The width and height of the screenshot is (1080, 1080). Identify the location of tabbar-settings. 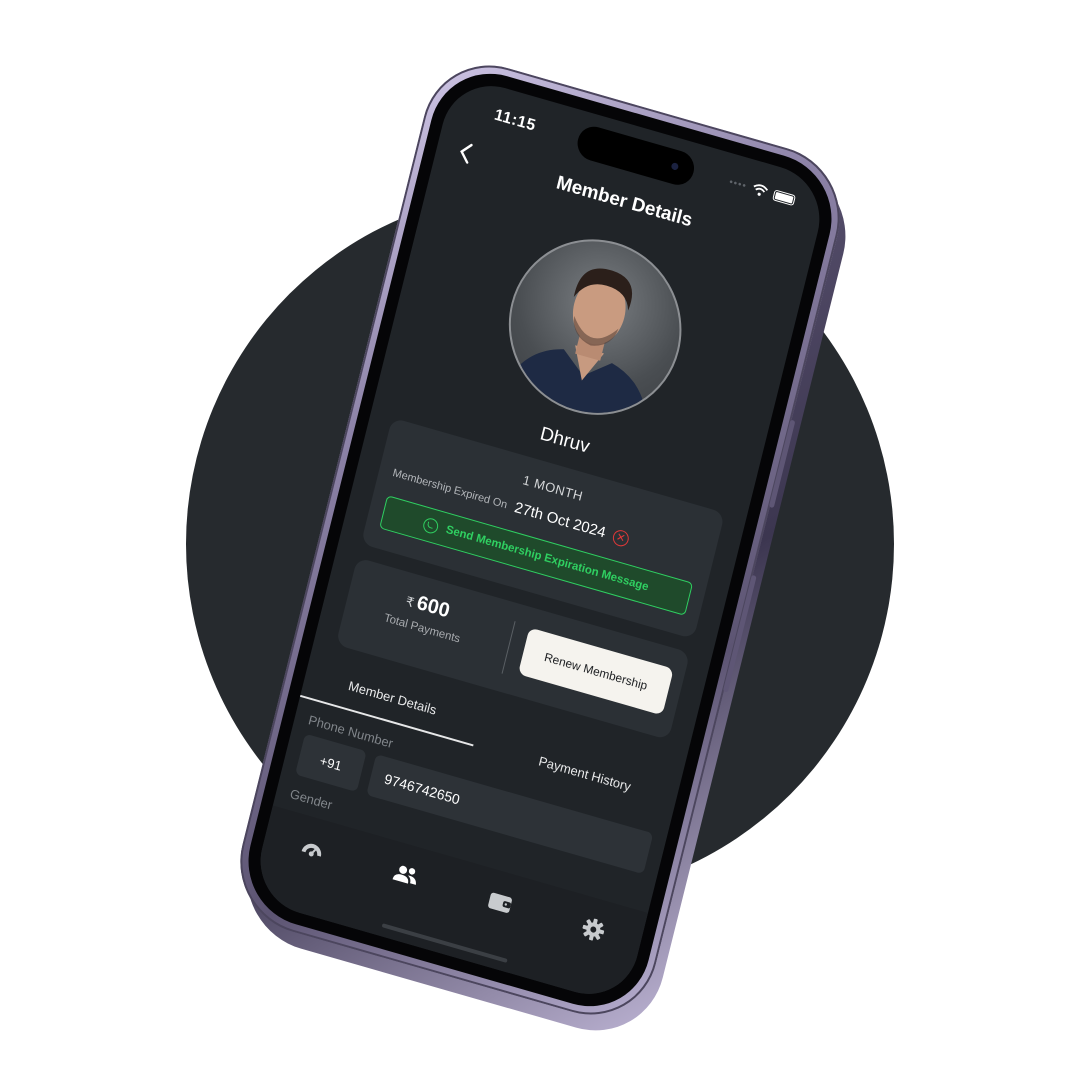
(593, 933).